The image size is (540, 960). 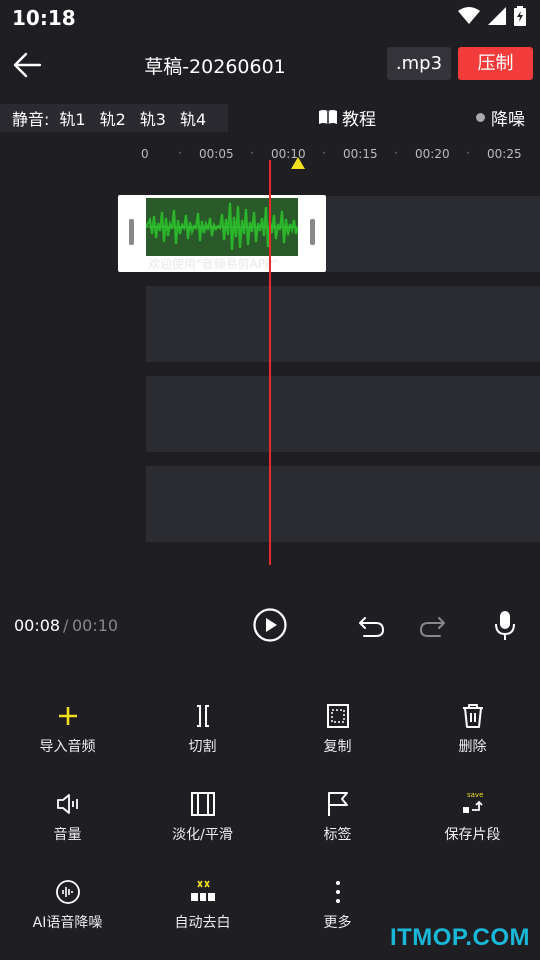 What do you see at coordinates (337, 835) in the screenshot?
I see `tool-label: 标签` at bounding box center [337, 835].